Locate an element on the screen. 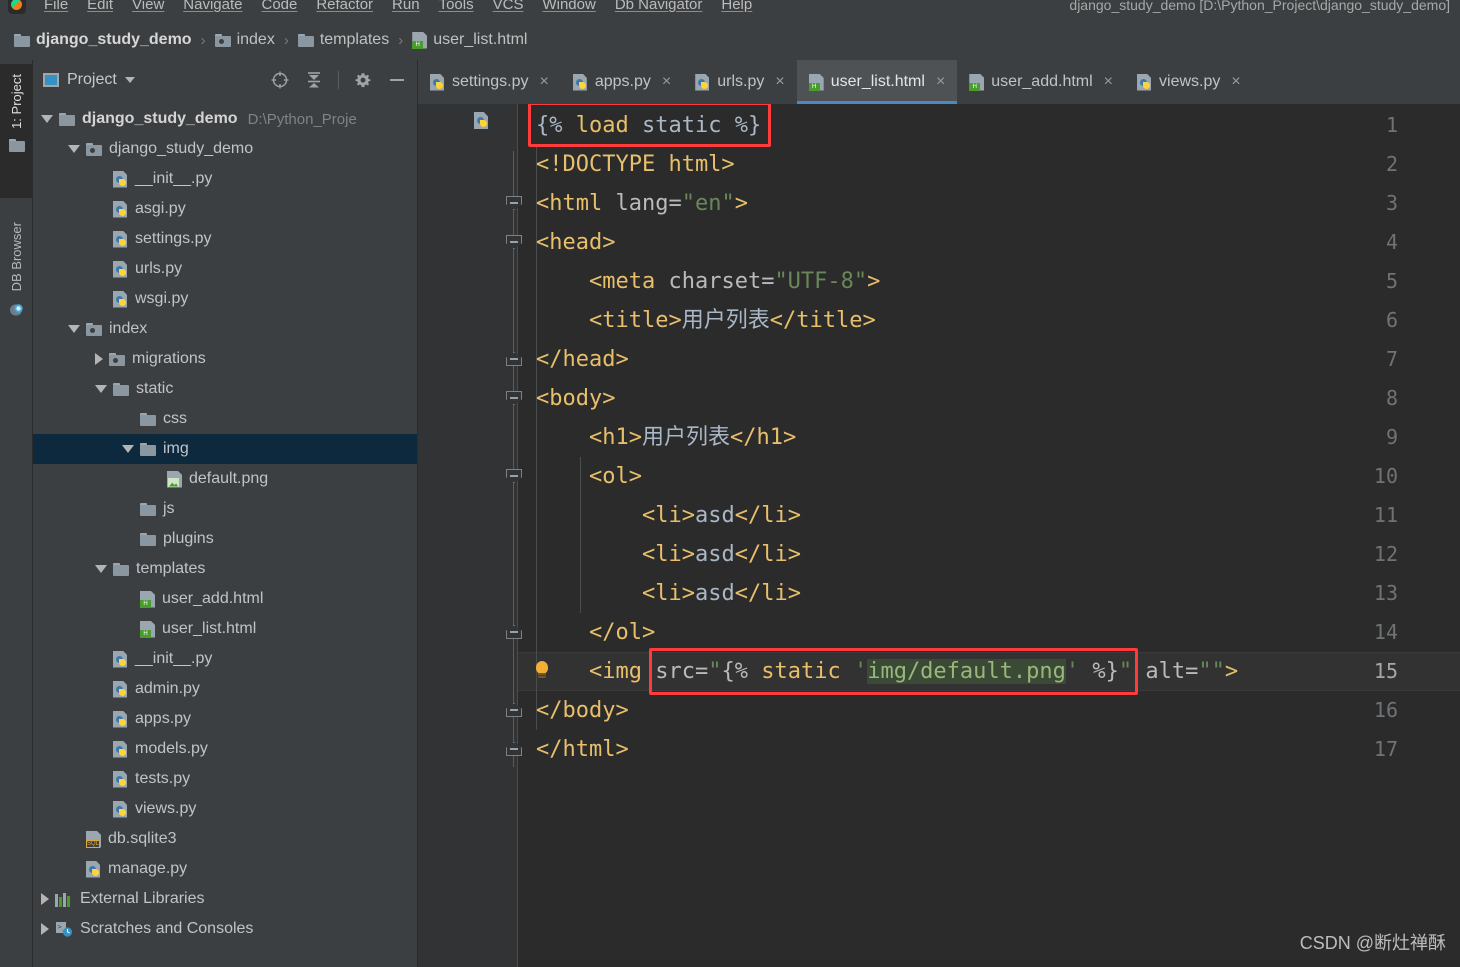  tree-row: SQL db.sqlite3 is located at coordinates (225, 839).